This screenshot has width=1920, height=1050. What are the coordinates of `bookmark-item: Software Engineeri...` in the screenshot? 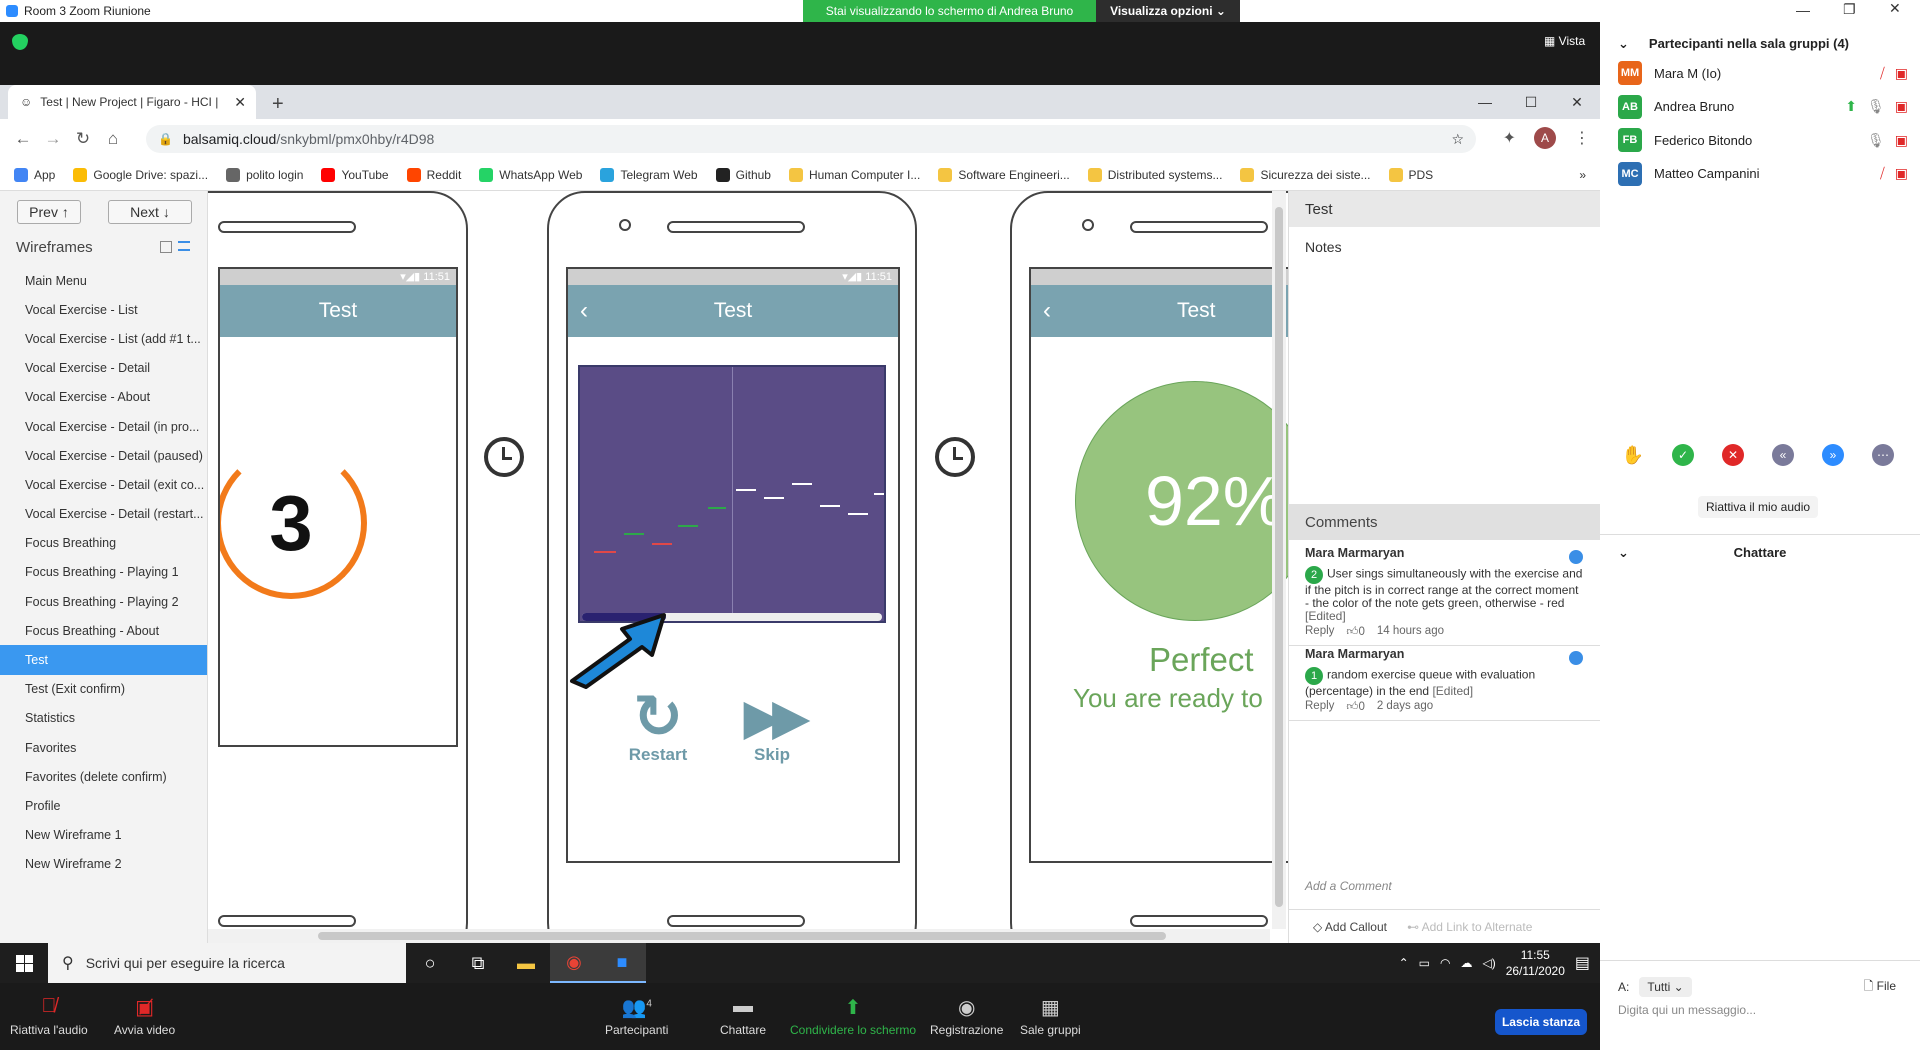 It's located at (1004, 174).